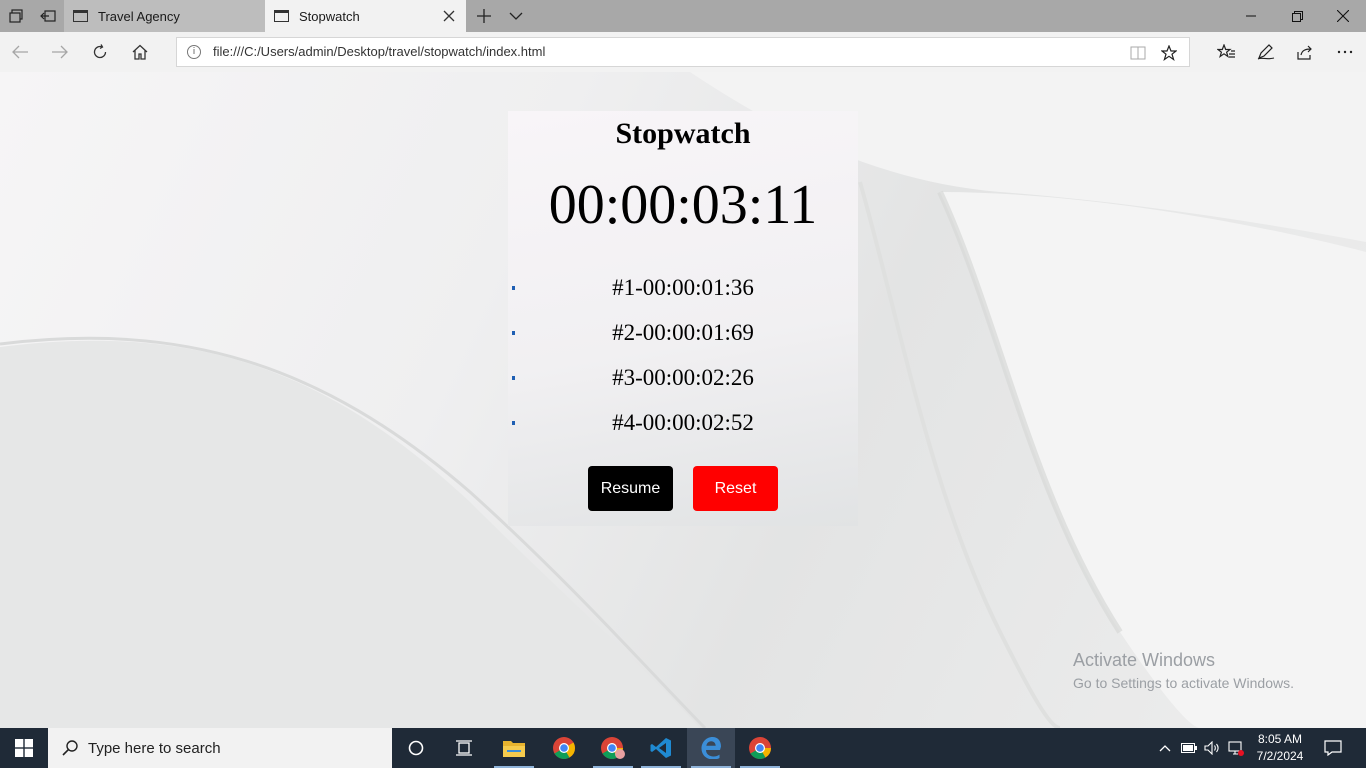 This screenshot has width=1366, height=768. I want to click on clock-time: 8:05 AM, so click(1280, 739).